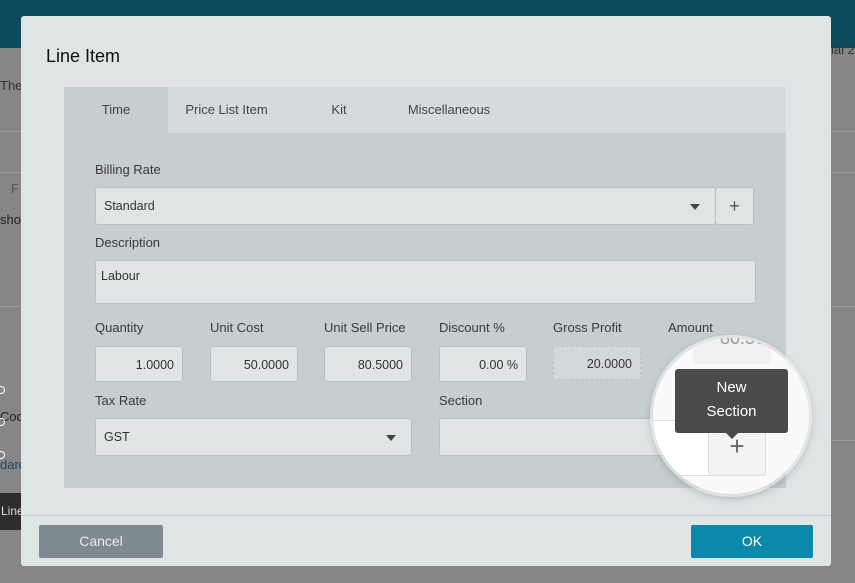  I want to click on gross-profit-value: 20.0000, so click(609, 364).